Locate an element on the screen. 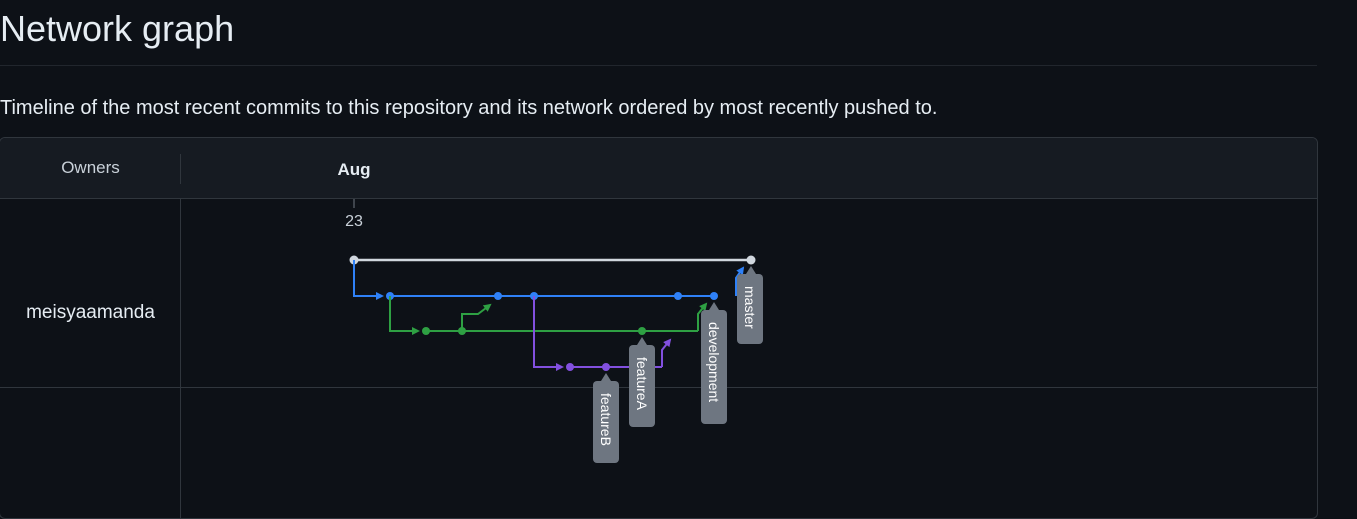  branch-label-development: development is located at coordinates (714, 363).